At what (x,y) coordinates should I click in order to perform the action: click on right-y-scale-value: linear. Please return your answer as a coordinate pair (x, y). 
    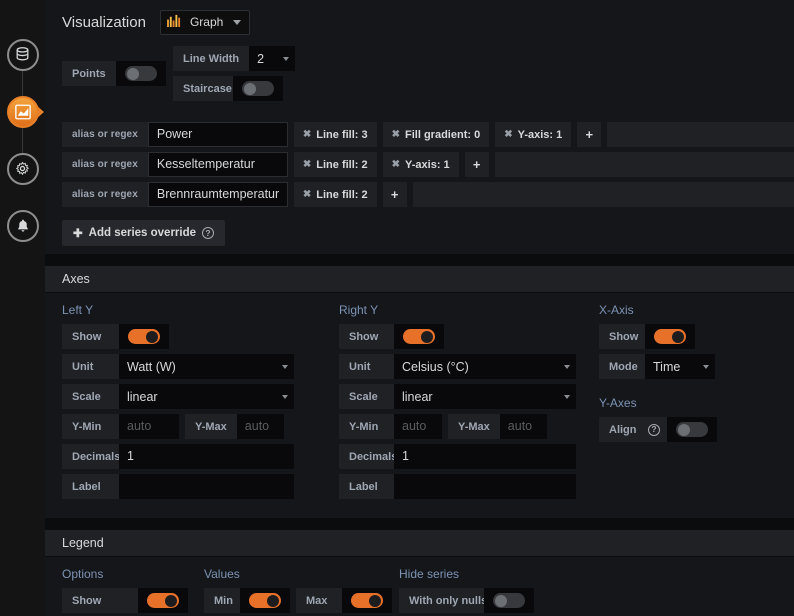
    Looking at the image, I should click on (417, 396).